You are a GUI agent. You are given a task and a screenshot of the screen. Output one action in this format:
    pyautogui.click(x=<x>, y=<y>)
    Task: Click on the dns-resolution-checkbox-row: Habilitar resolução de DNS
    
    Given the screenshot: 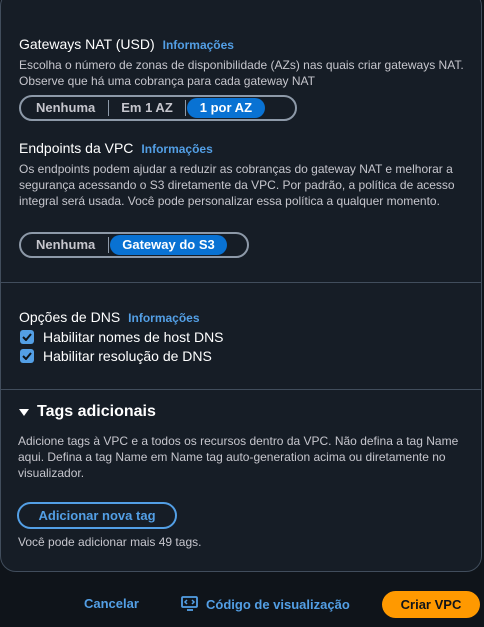 What is the action you would take?
    pyautogui.click(x=116, y=356)
    